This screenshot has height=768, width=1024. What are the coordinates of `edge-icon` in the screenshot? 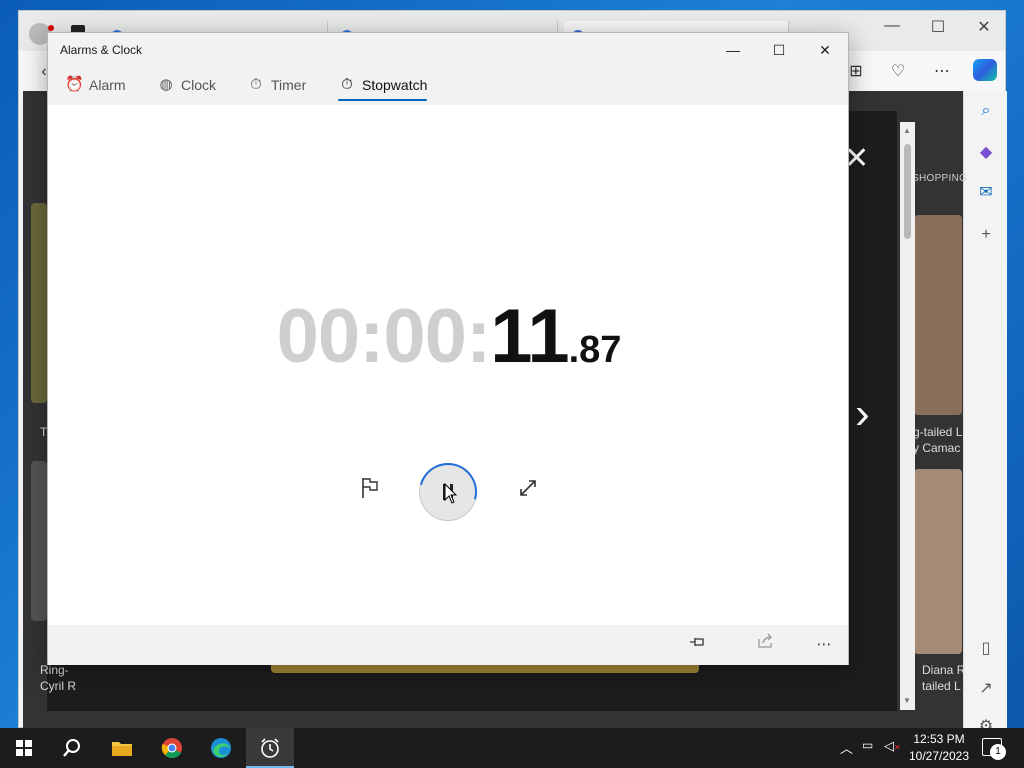 It's located at (221, 748).